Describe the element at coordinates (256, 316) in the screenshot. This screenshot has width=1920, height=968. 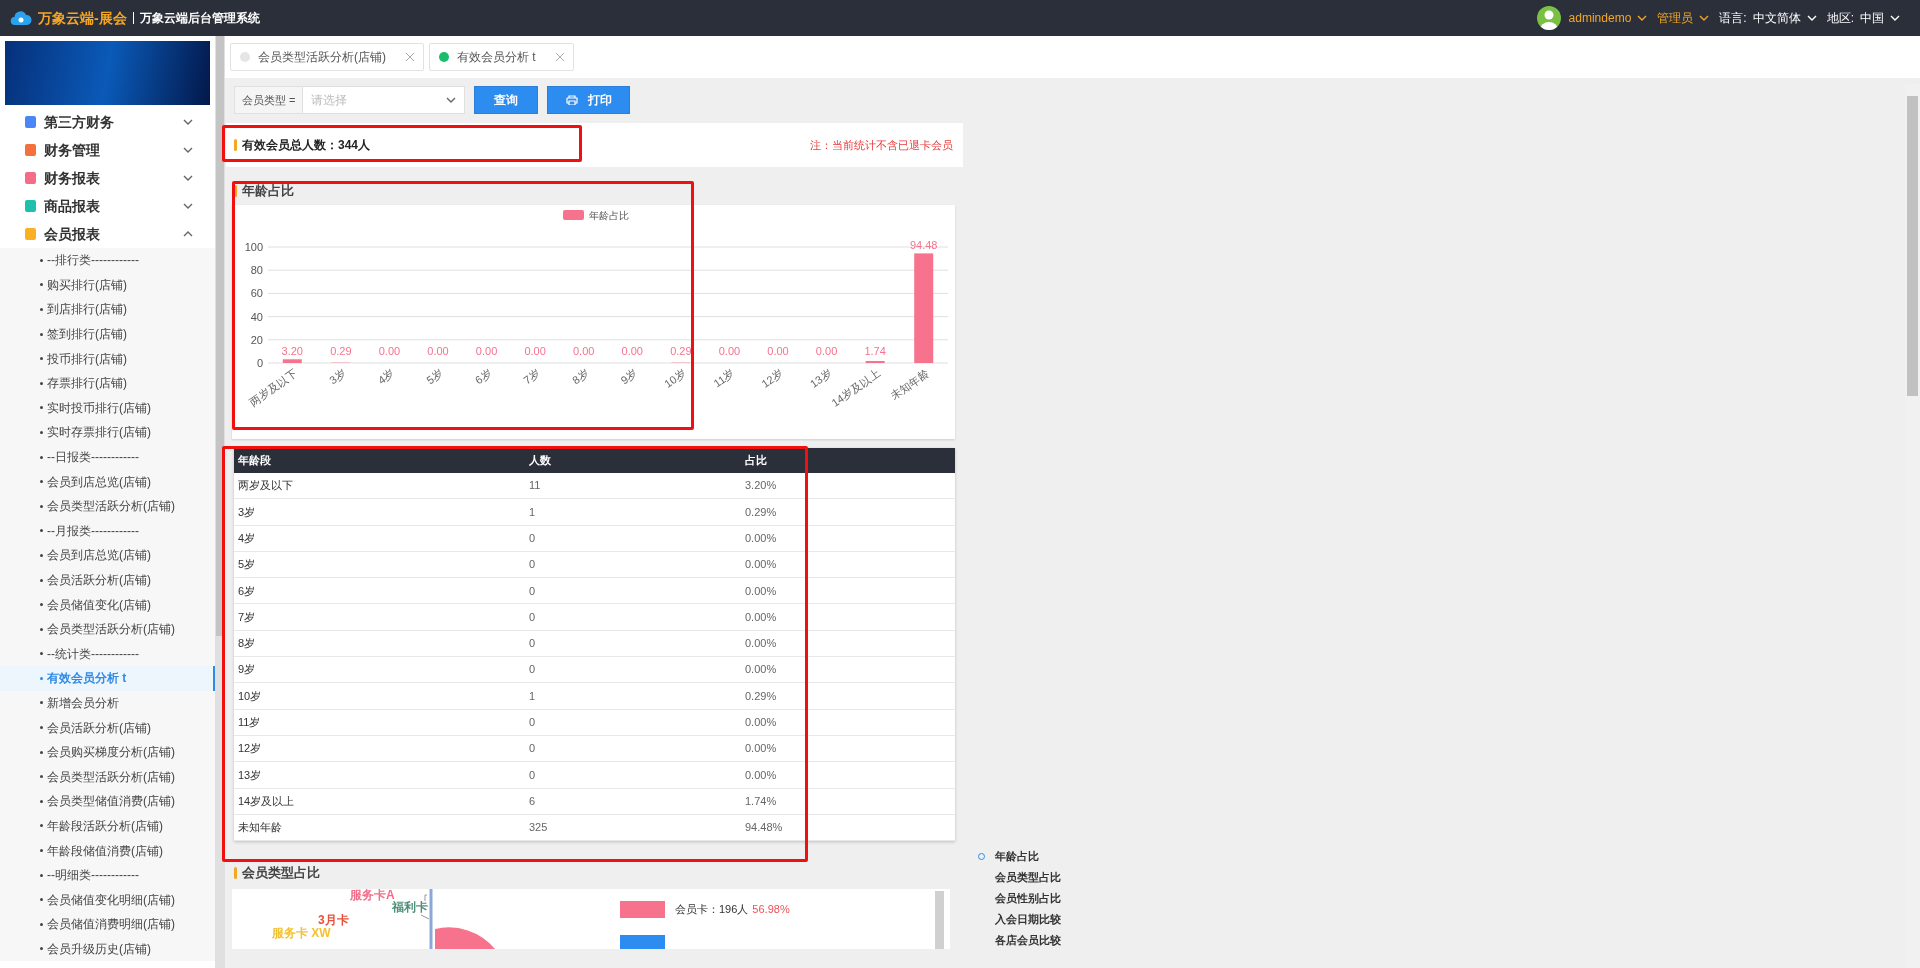
I see `axis-tick-label: 40` at that location.